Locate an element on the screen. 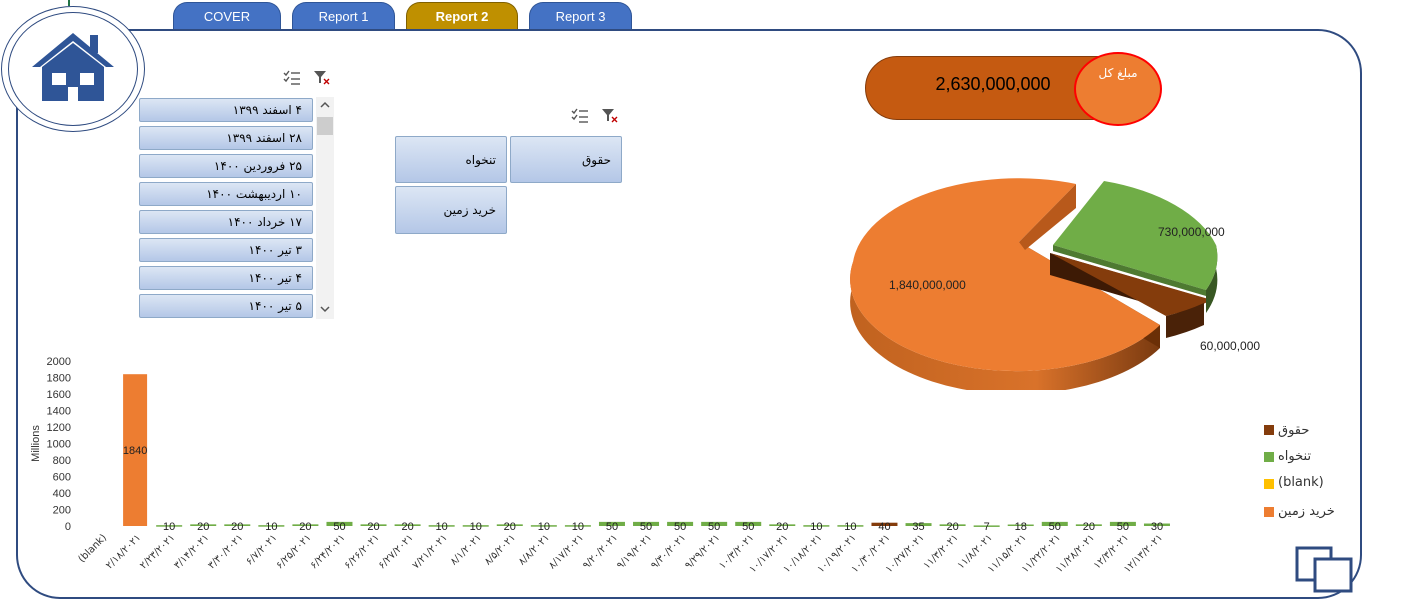  x-tick-label: ۲/۱۸/۲۰۲۱ is located at coordinates (123, 551).